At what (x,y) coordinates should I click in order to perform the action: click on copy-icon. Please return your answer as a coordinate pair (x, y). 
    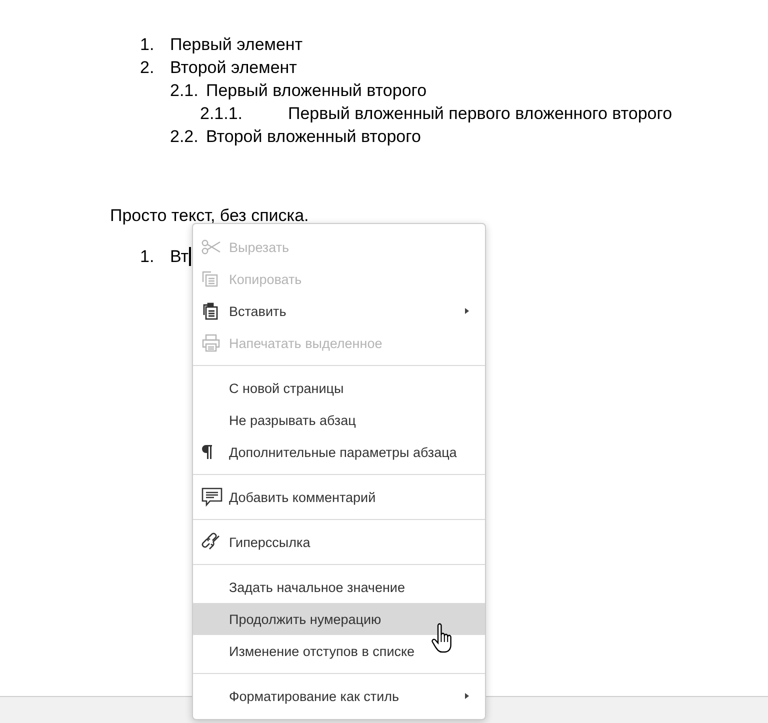
    Looking at the image, I should click on (210, 279).